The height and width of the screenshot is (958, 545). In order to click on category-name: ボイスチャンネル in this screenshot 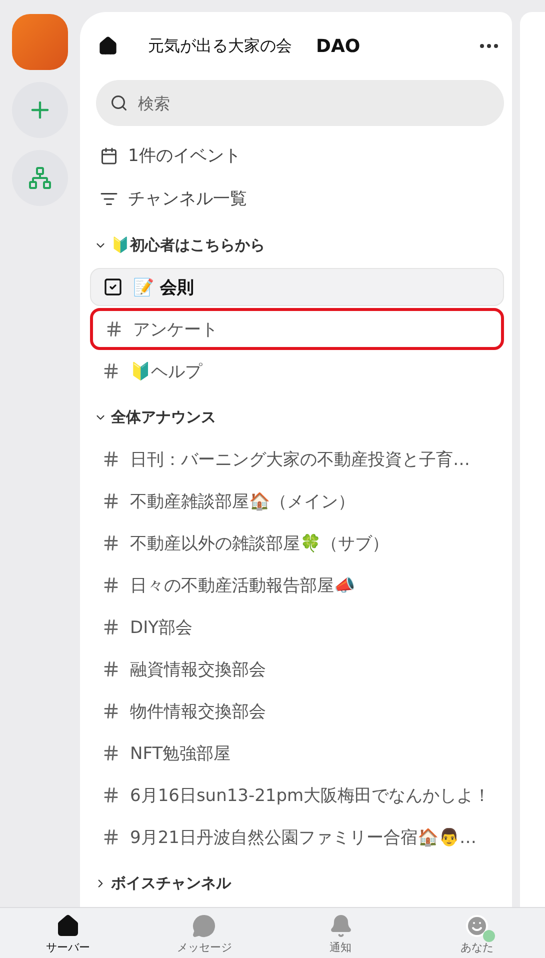, I will do `click(171, 883)`.